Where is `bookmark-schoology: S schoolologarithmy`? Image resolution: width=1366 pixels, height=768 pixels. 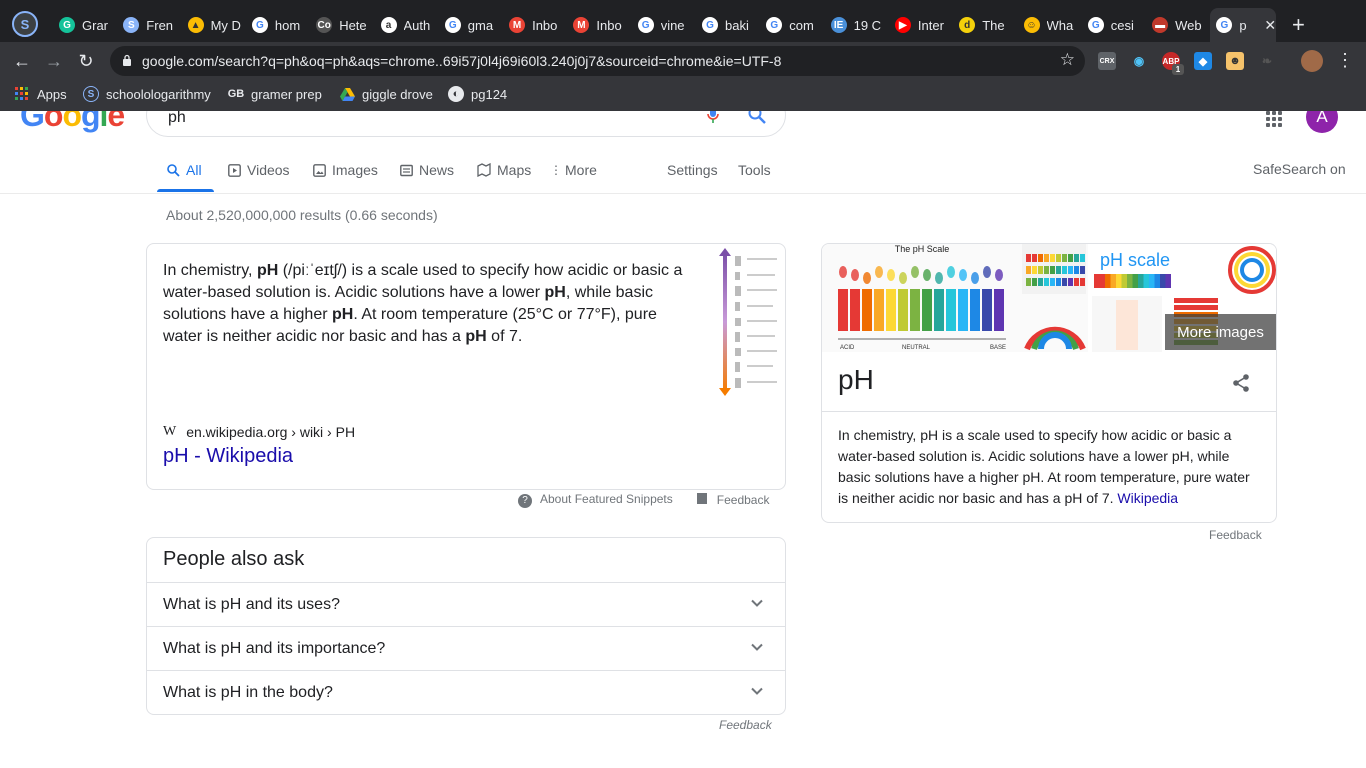
bookmark-schoology: S schoolologarithmy is located at coordinates (147, 94).